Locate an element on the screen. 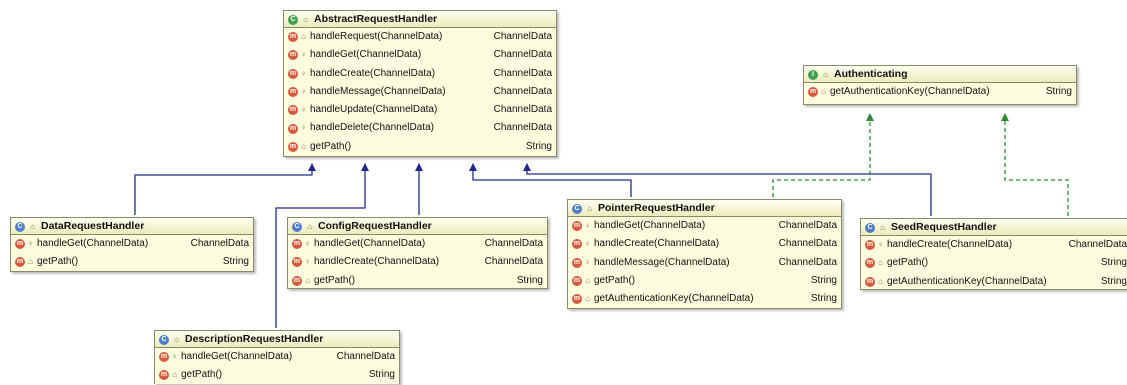  class-name: Authenticating is located at coordinates (871, 74).